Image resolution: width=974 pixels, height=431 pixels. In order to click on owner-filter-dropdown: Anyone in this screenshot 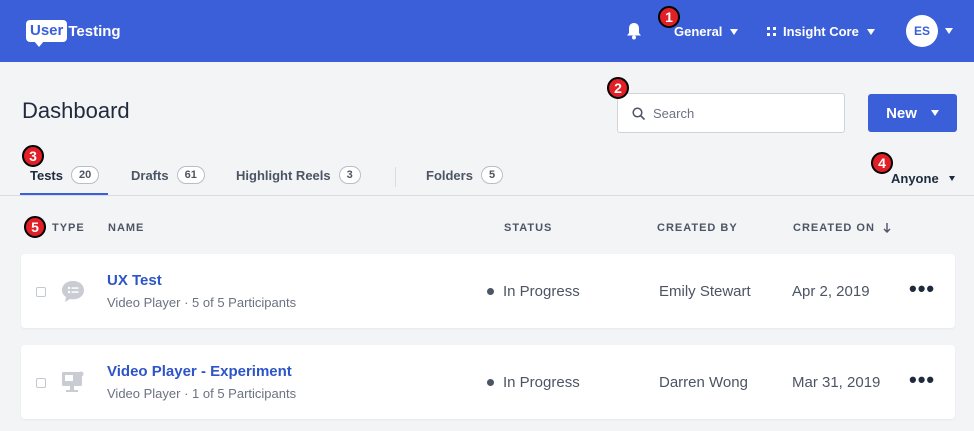, I will do `click(923, 178)`.